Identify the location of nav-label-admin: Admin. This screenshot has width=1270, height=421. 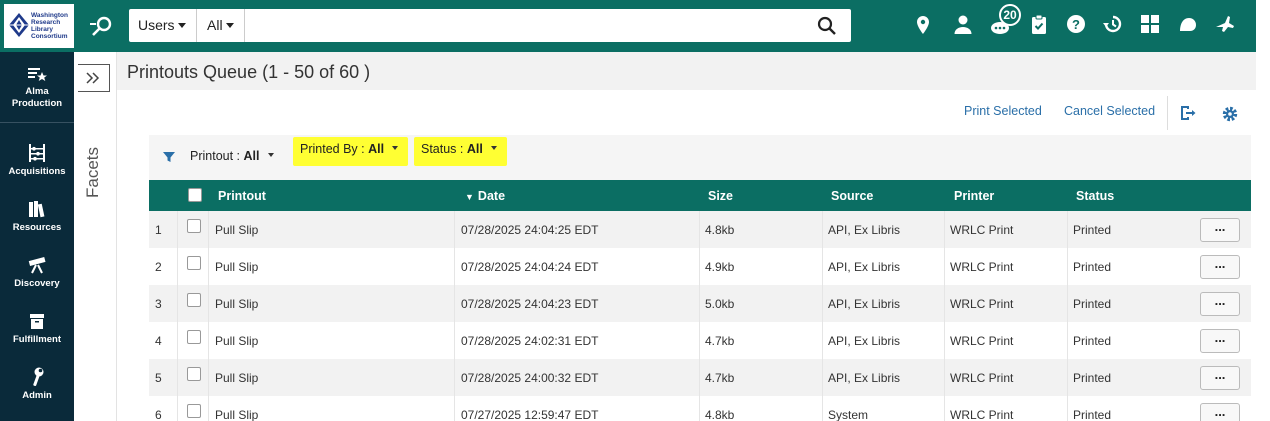
(37, 395).